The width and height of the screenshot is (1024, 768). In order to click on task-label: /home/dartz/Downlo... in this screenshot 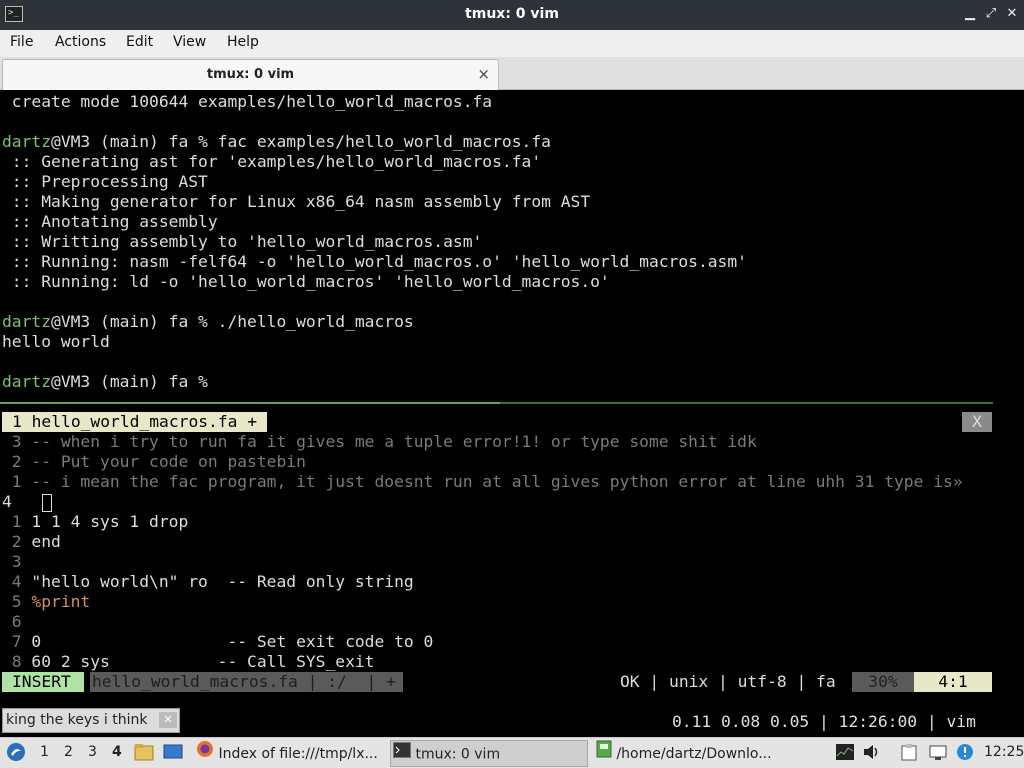, I will do `click(694, 754)`.